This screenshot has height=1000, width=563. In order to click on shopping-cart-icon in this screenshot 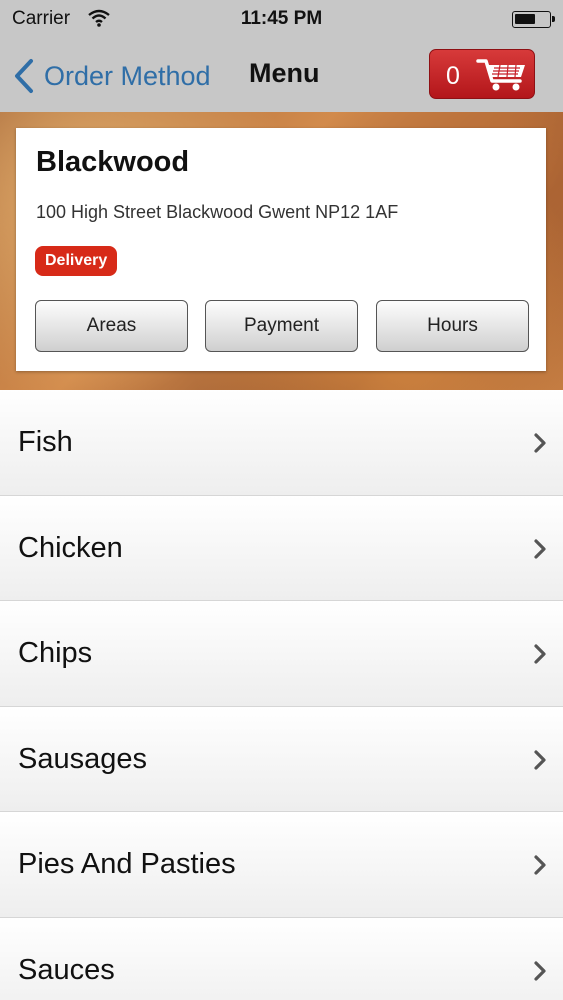, I will do `click(500, 75)`.